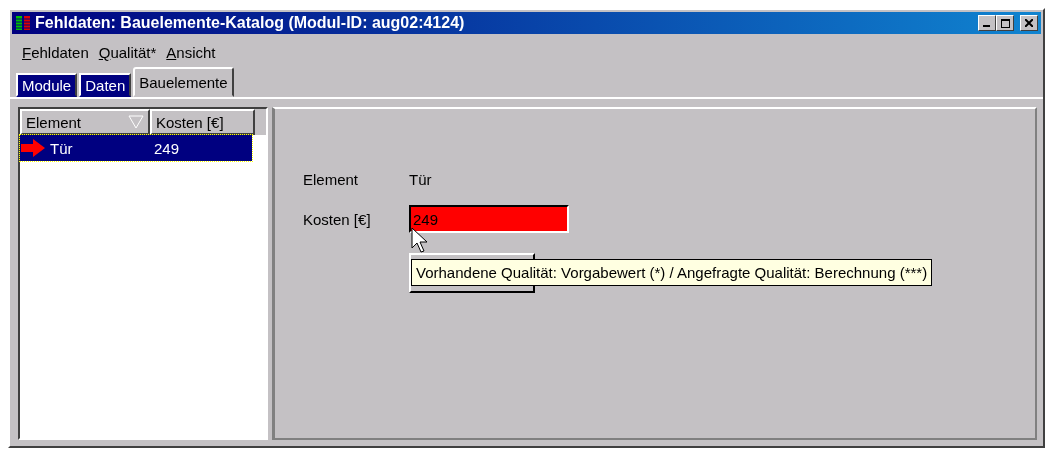  What do you see at coordinates (23, 23) in the screenshot?
I see `app-icon` at bounding box center [23, 23].